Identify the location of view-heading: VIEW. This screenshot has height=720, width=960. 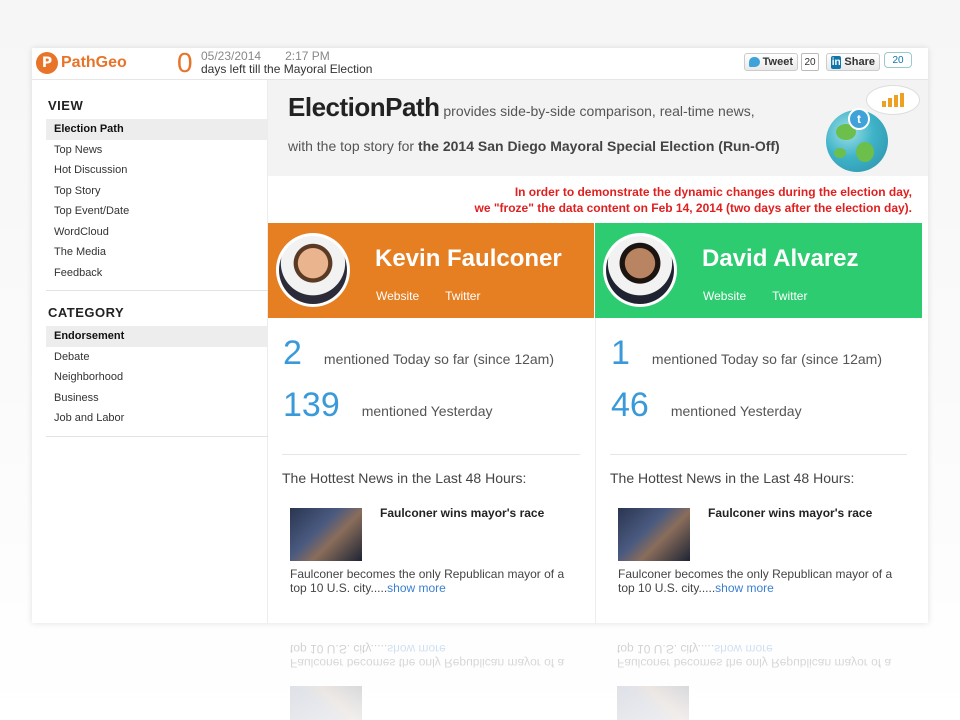
(66, 105).